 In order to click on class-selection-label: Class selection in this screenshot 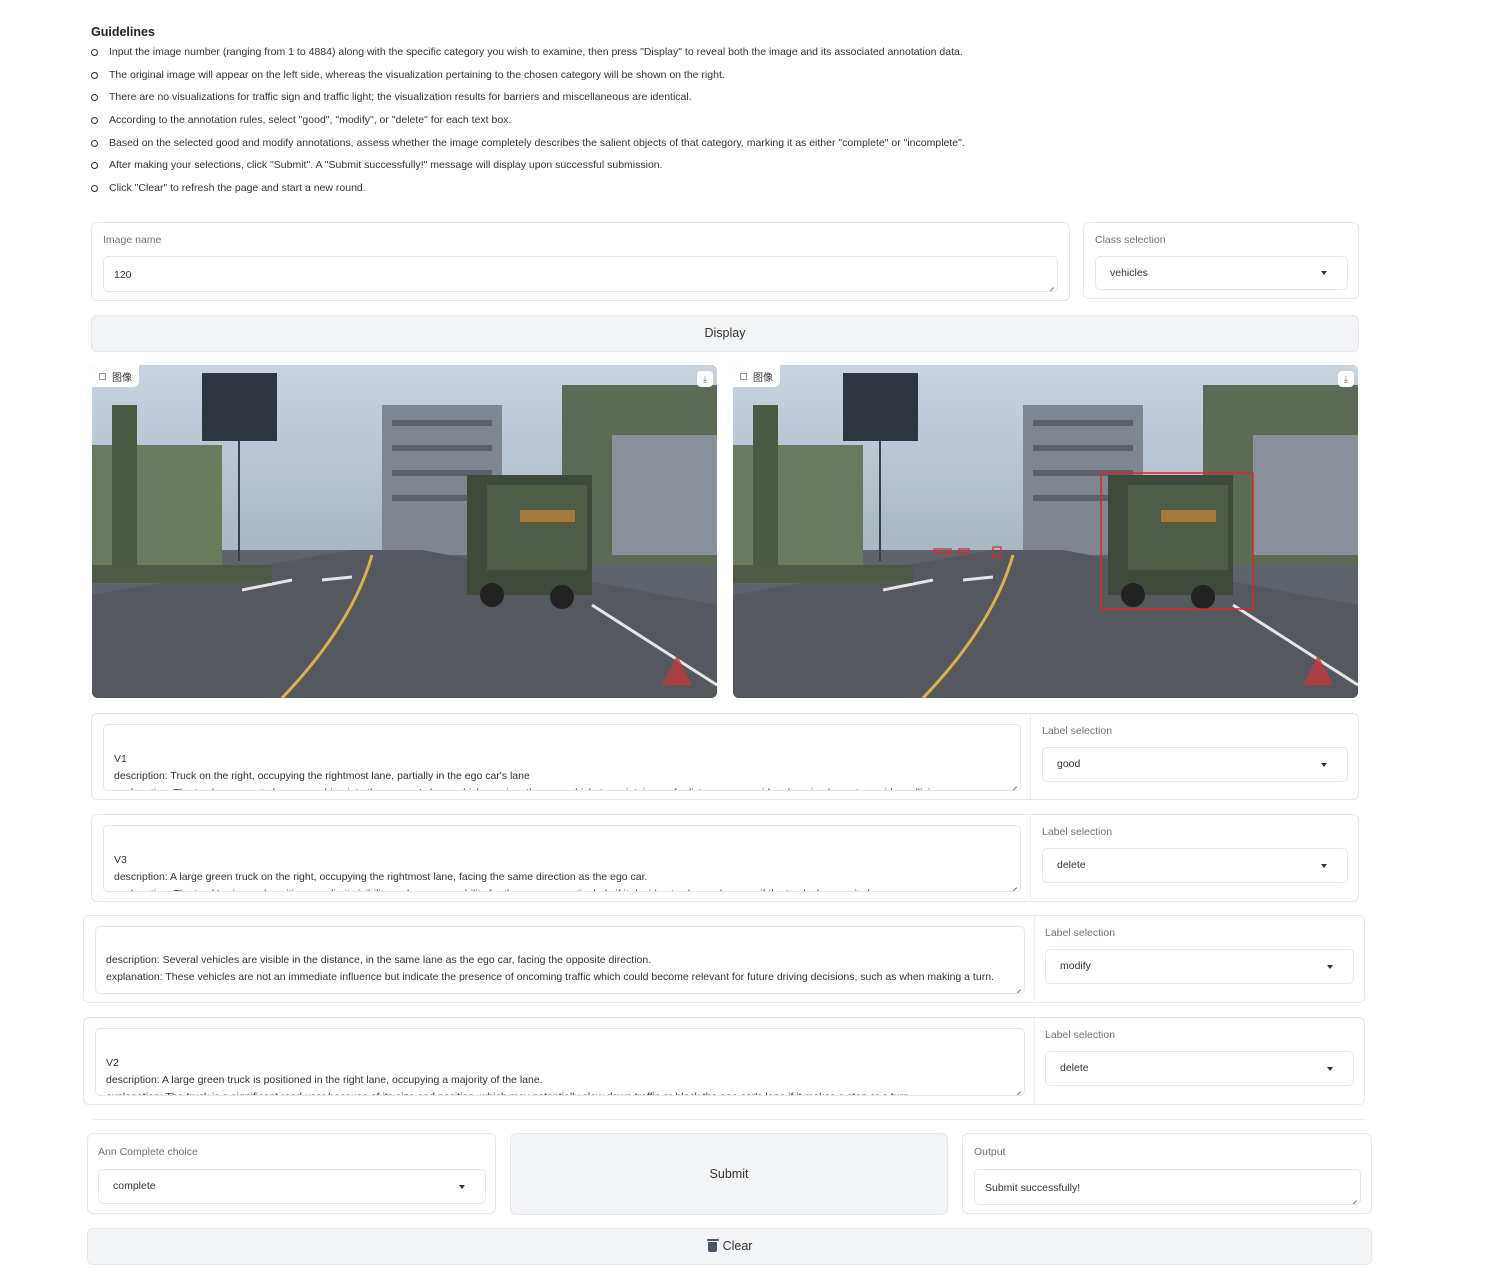, I will do `click(1130, 240)`.